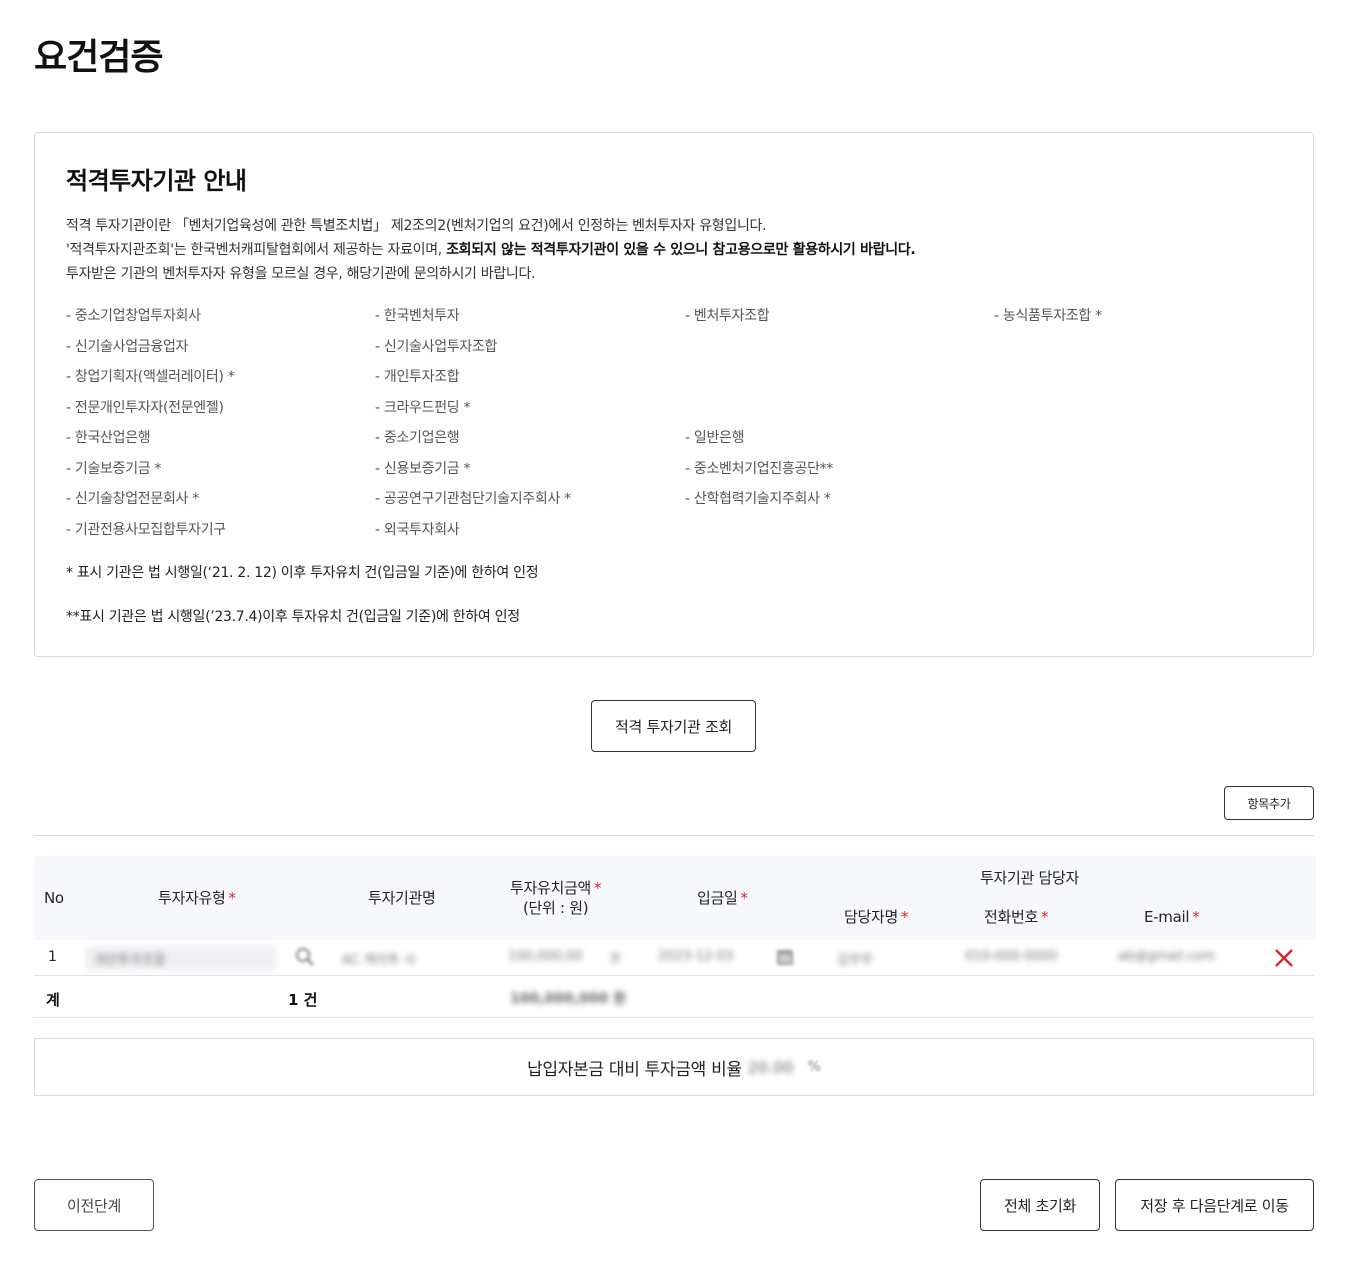  I want to click on deposit-date-field: 2023-12-03, so click(707, 958).